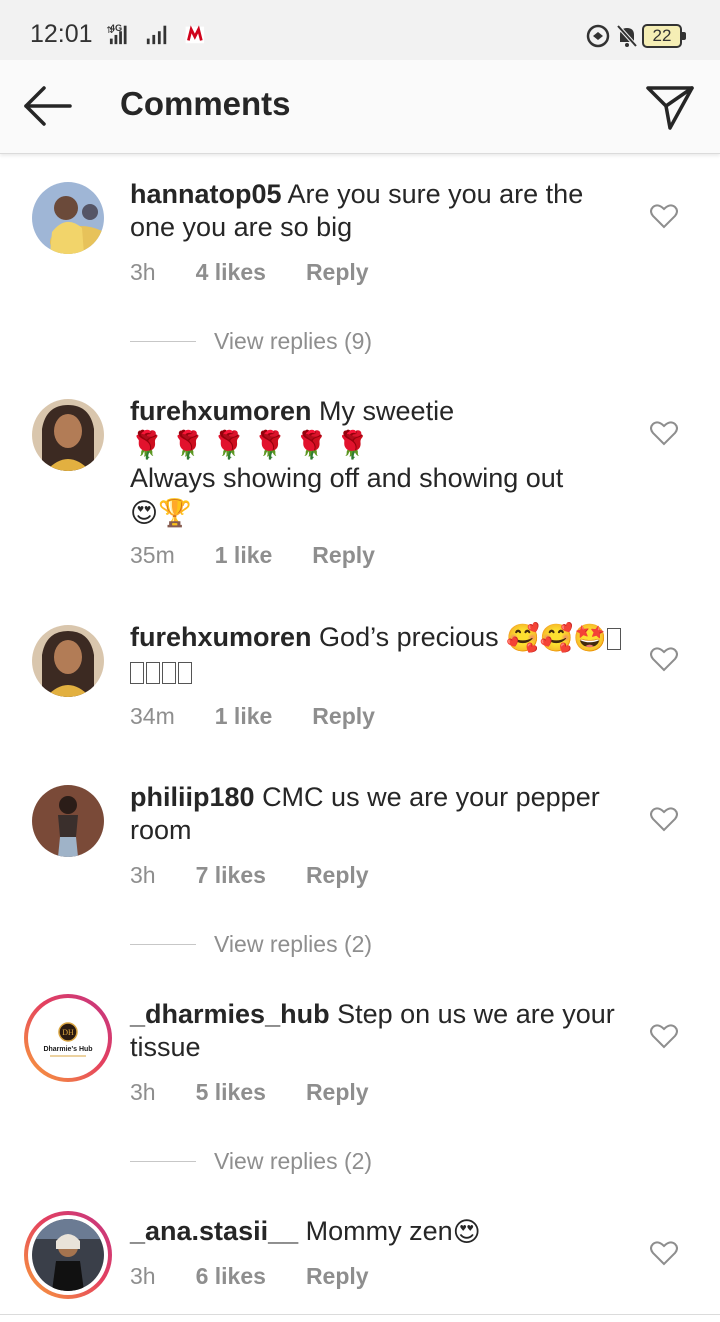 This screenshot has height=1322, width=720. I want to click on back-arrow-icon, so click(48, 106).